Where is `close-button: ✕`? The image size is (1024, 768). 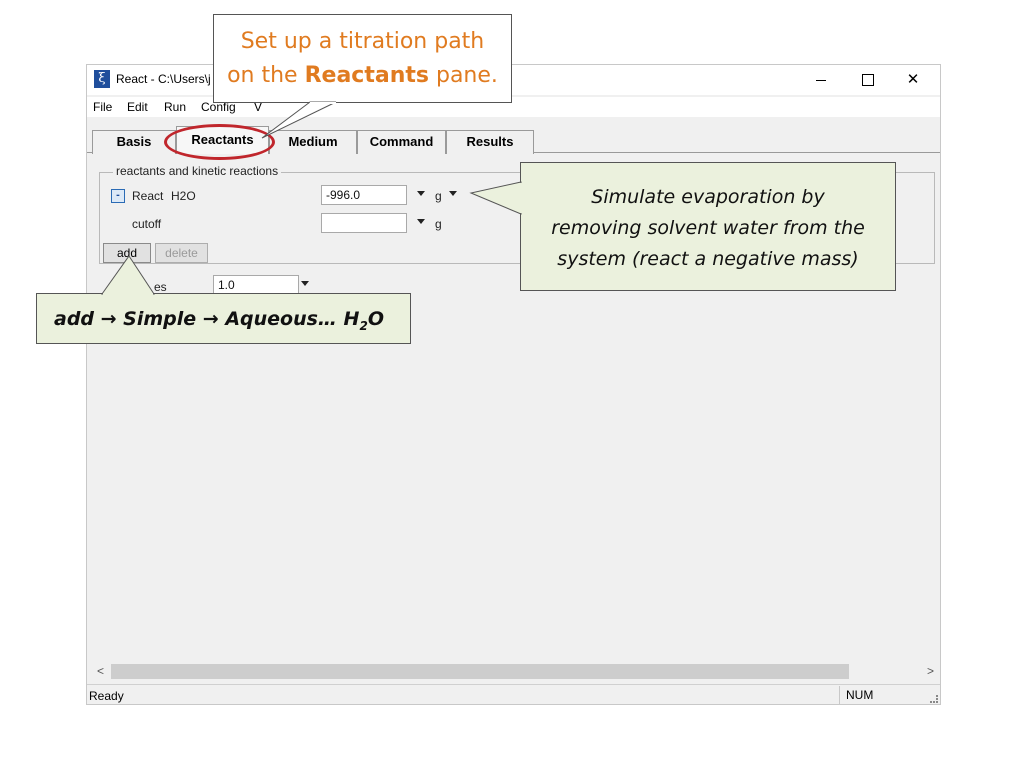 close-button: ✕ is located at coordinates (913, 80).